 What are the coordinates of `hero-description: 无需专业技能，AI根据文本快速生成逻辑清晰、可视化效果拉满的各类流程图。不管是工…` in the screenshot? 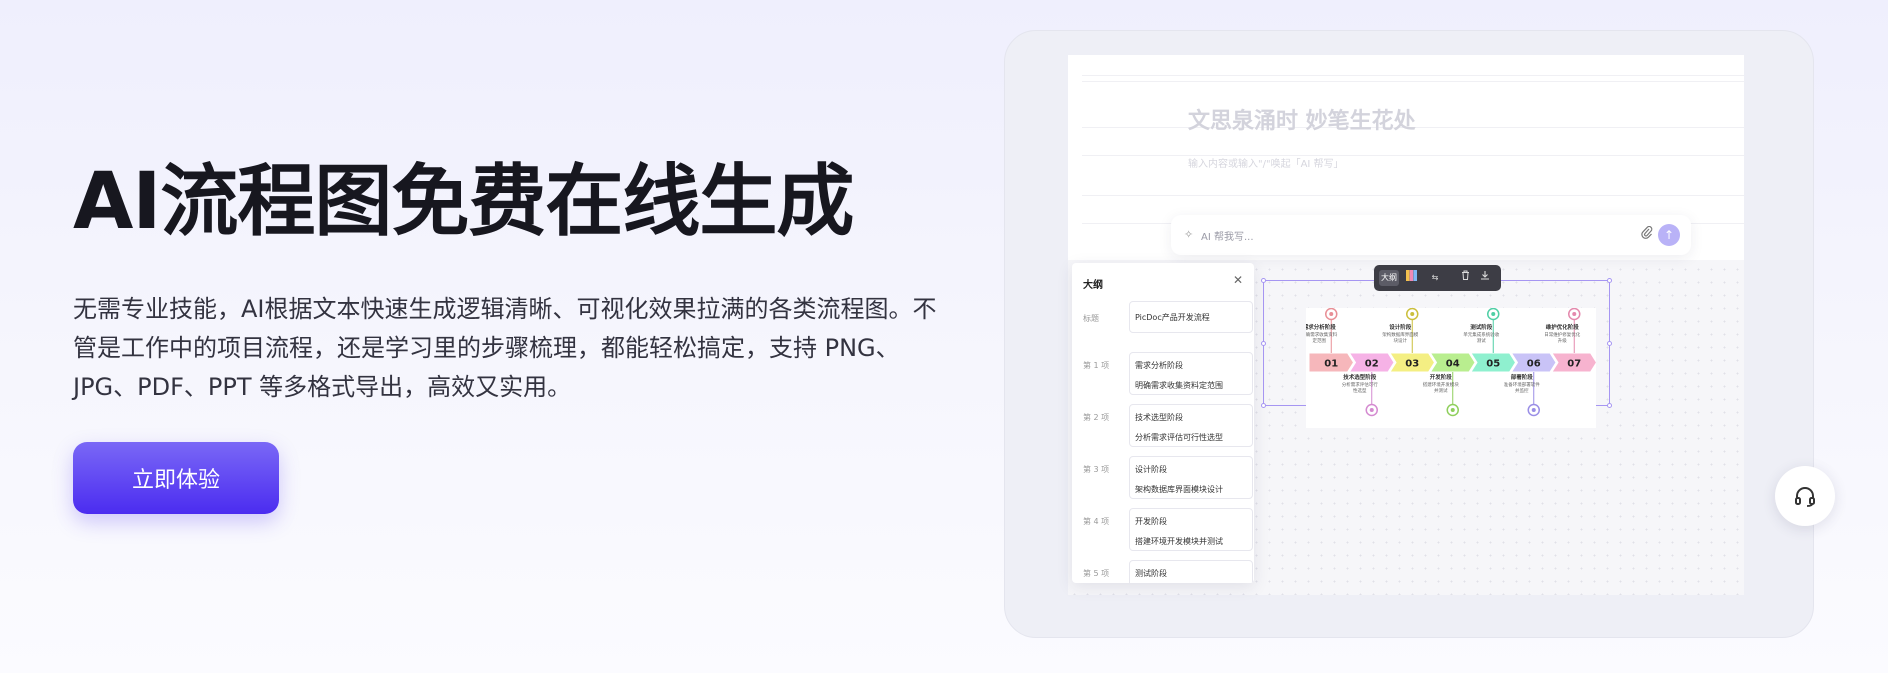 It's located at (505, 348).